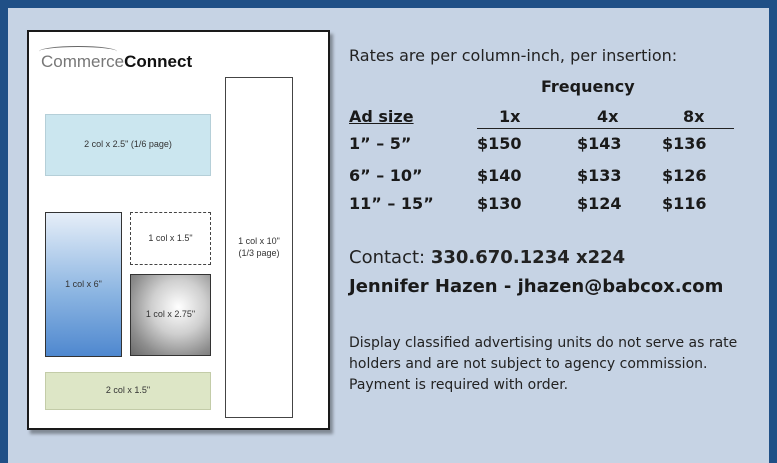 This screenshot has width=777, height=463. I want to click on header-rule, so click(605, 128).